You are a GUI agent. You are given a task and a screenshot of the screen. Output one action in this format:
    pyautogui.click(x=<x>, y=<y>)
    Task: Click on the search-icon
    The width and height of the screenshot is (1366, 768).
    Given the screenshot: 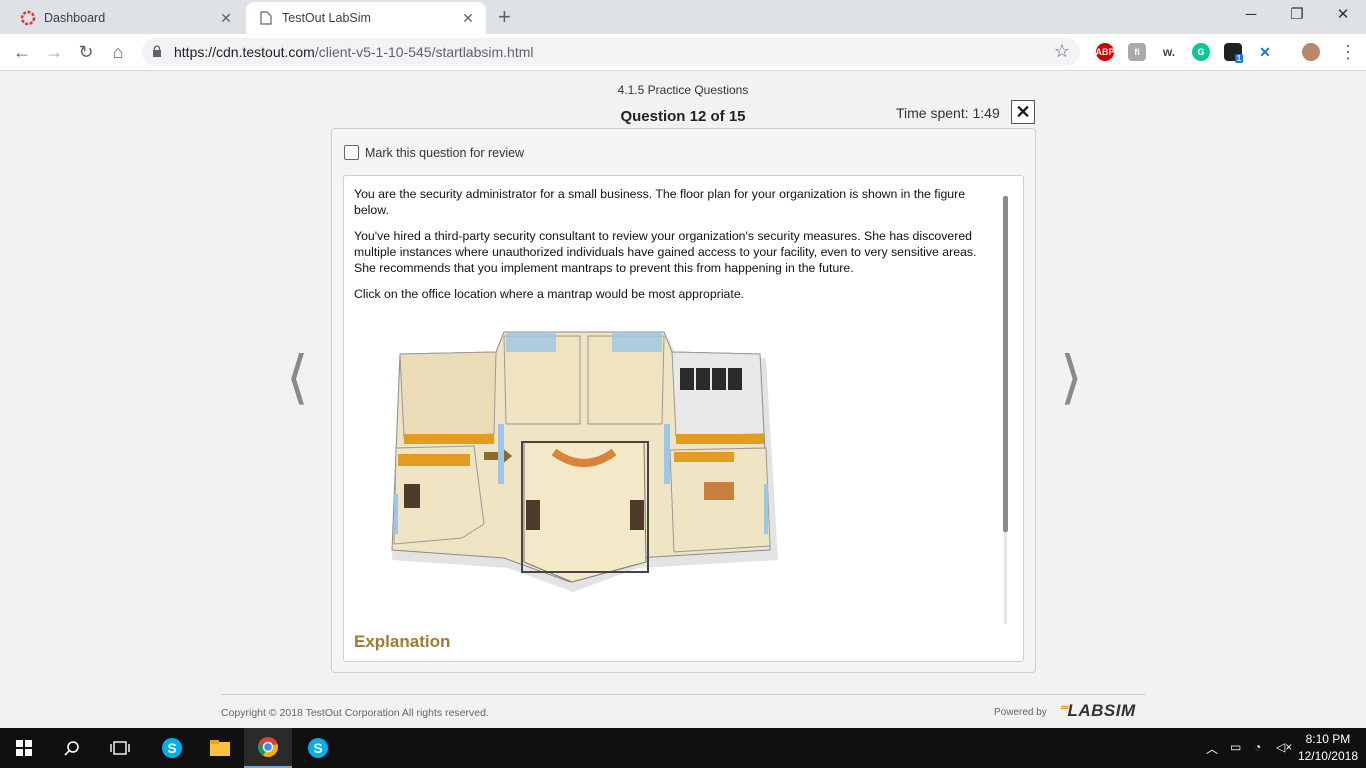 What is the action you would take?
    pyautogui.click(x=72, y=748)
    